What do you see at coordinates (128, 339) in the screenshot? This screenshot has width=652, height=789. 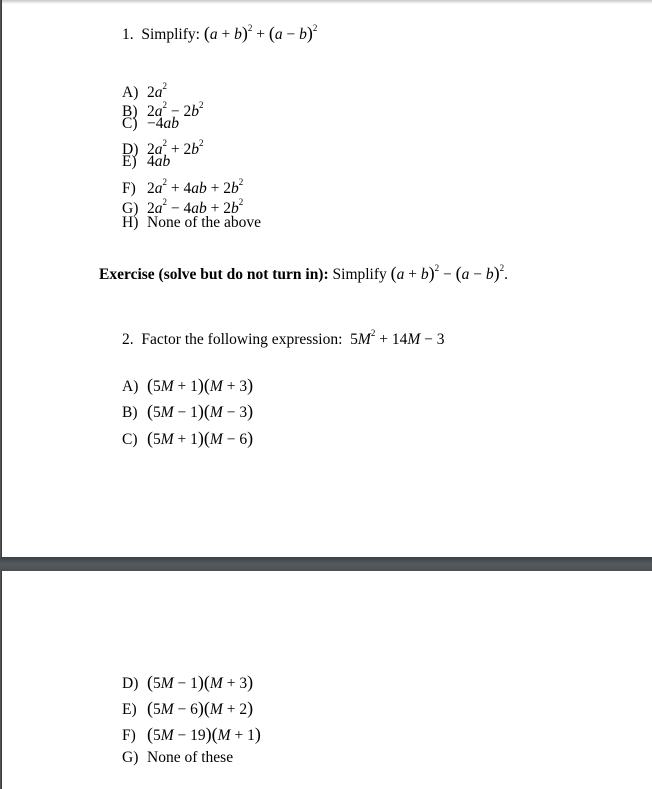 I see `question-number: 2.` at bounding box center [128, 339].